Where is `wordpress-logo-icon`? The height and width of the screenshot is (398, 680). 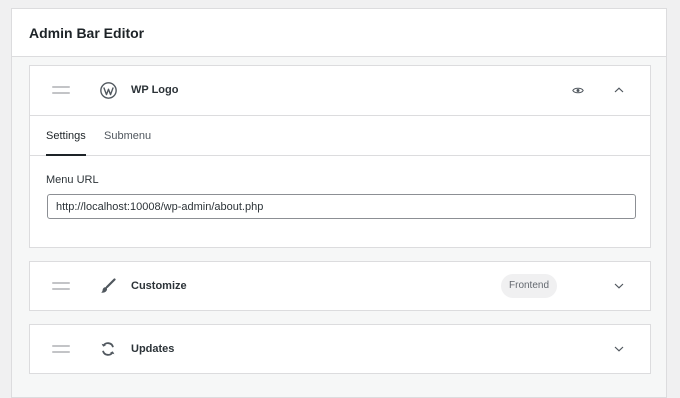
wordpress-logo-icon is located at coordinates (108, 90).